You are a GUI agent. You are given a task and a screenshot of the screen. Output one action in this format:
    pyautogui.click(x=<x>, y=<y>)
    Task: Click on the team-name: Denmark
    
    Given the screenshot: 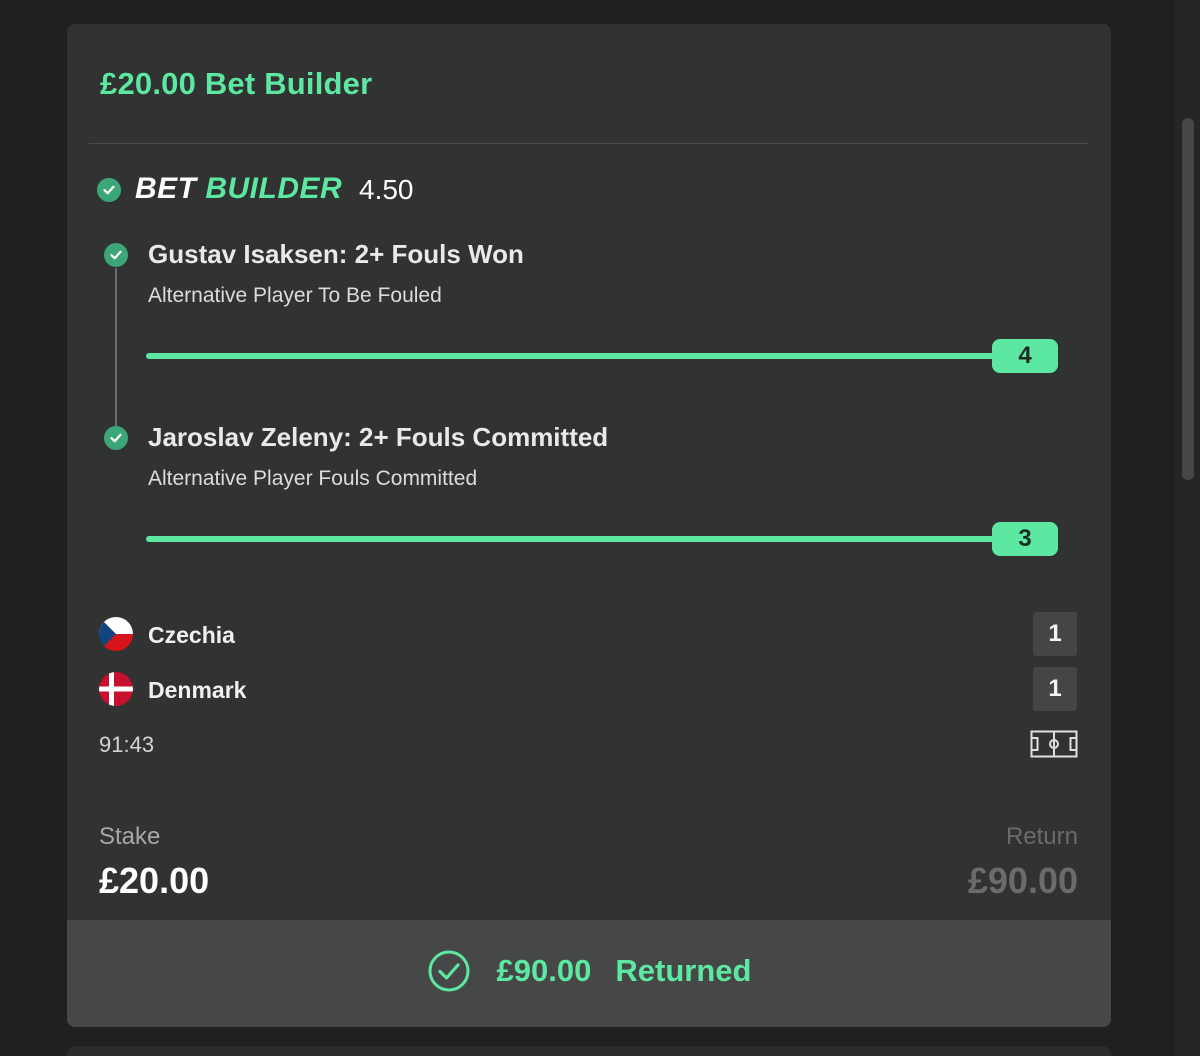 What is the action you would take?
    pyautogui.click(x=197, y=690)
    